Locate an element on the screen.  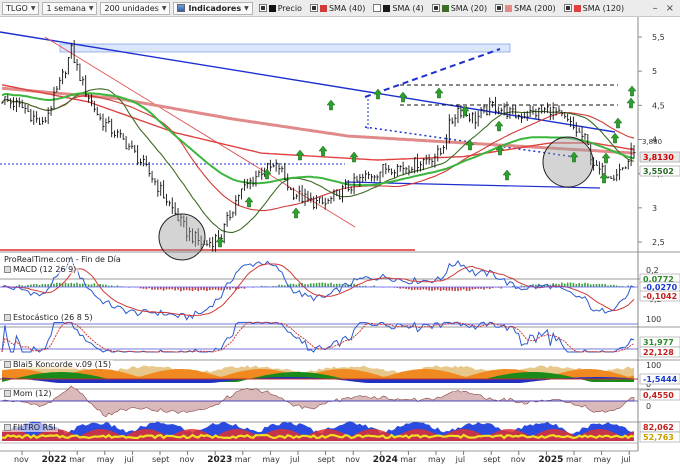
legend-label: SMA (4) is located at coordinates (408, 8).